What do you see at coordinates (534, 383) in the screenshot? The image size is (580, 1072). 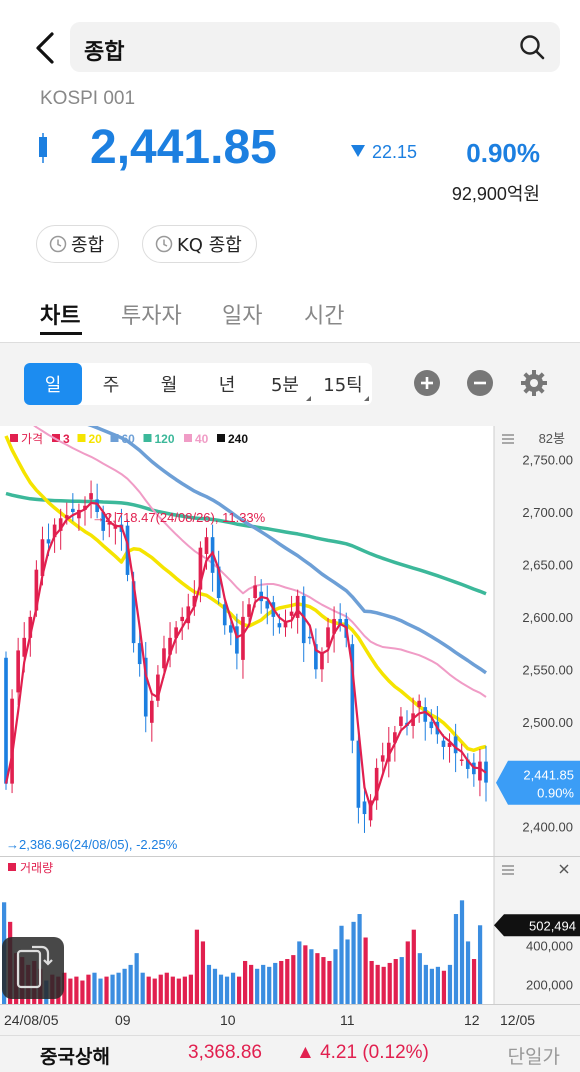 I see `gear-icon` at bounding box center [534, 383].